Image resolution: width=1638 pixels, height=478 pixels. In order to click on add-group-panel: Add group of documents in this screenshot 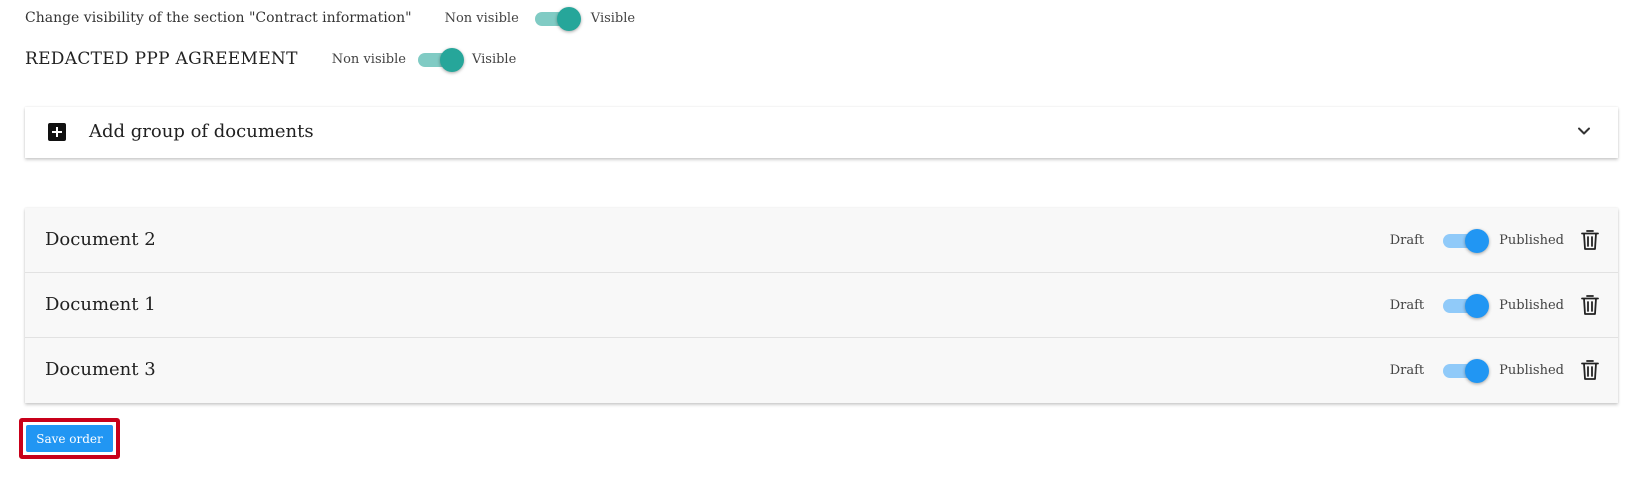, I will do `click(821, 132)`.